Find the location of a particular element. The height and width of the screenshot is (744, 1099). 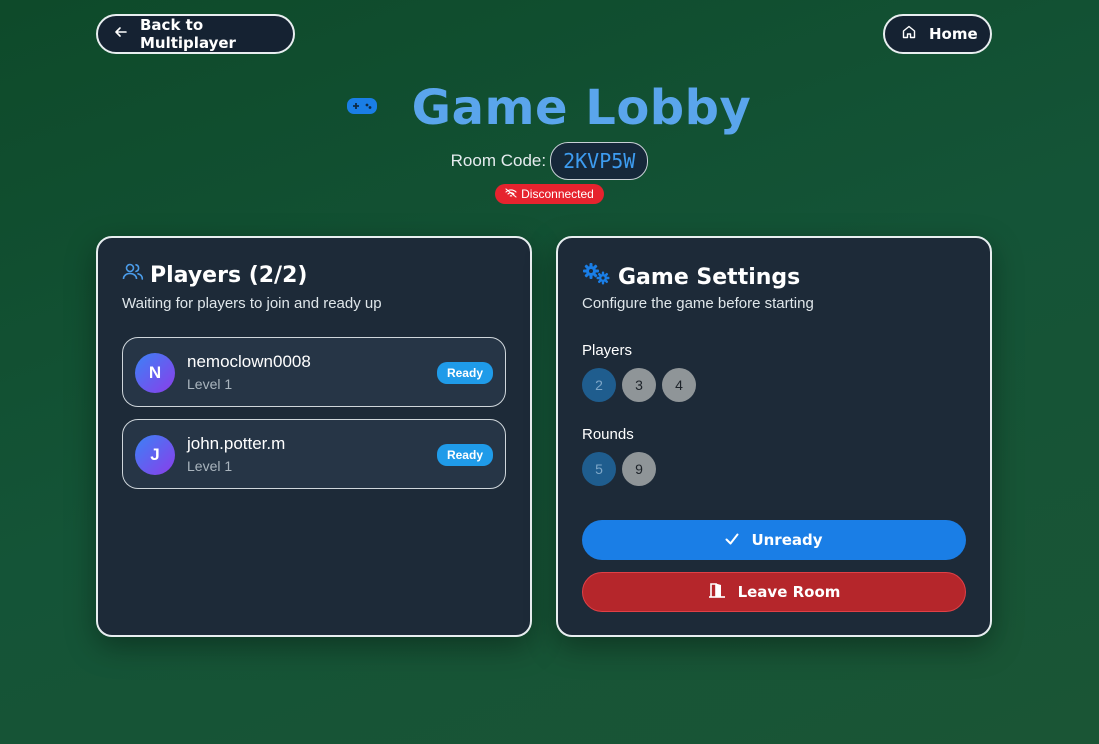

player-card: N nemoclown0008 Level 1 Ready is located at coordinates (314, 372).